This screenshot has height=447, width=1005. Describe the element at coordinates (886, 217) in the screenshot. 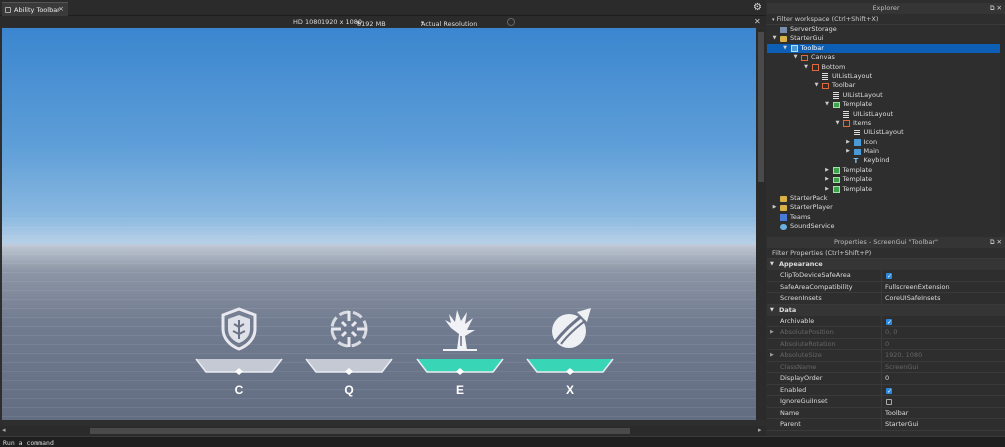

I see `explorer-item: Teams` at that location.